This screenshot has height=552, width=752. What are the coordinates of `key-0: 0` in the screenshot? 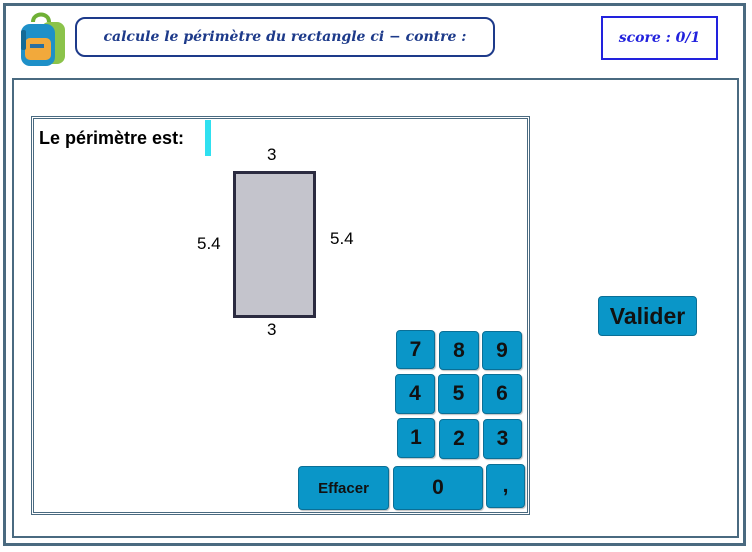 It's located at (438, 488).